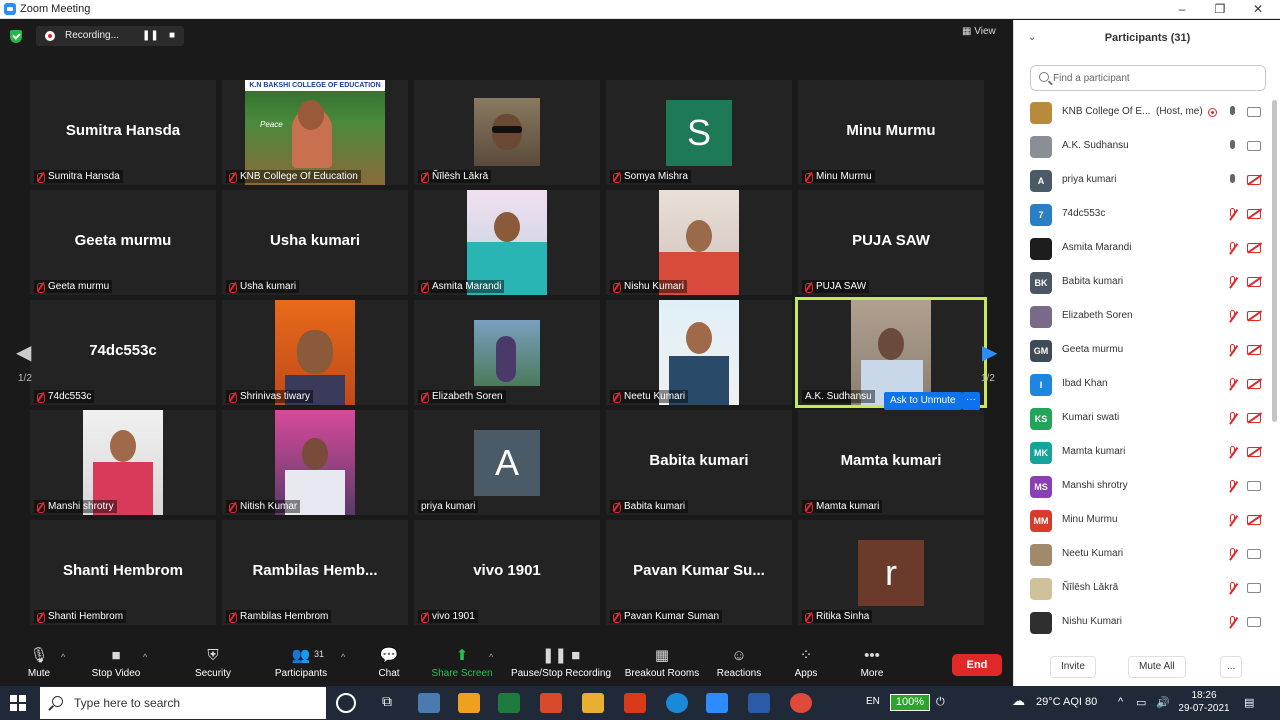 This screenshot has height=720, width=1280. What do you see at coordinates (739, 662) in the screenshot?
I see `reactions-button: ☺ Reactions` at bounding box center [739, 662].